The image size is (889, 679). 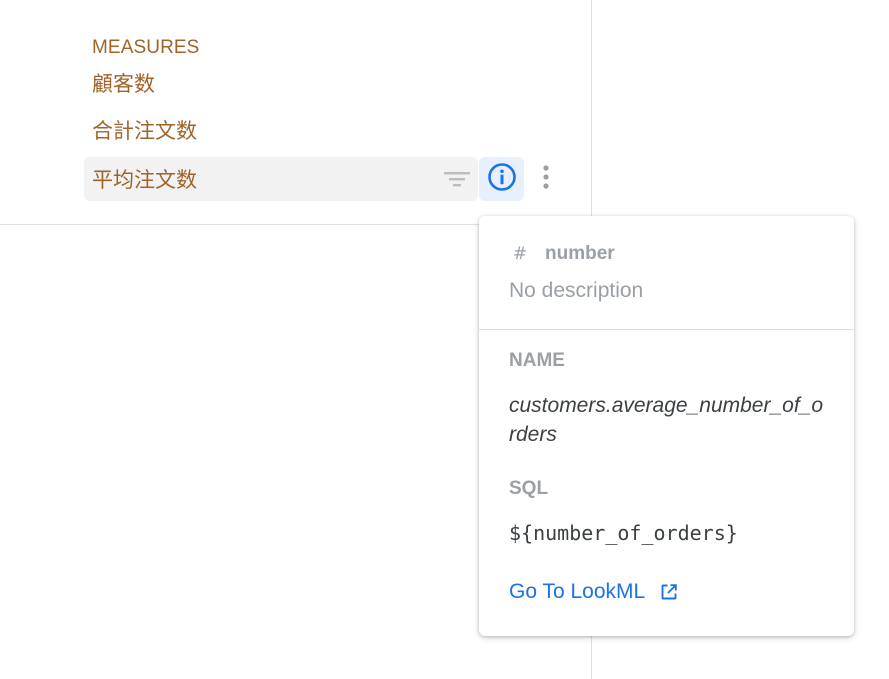 I want to click on measure-field-label: 顧客数, so click(x=123, y=84).